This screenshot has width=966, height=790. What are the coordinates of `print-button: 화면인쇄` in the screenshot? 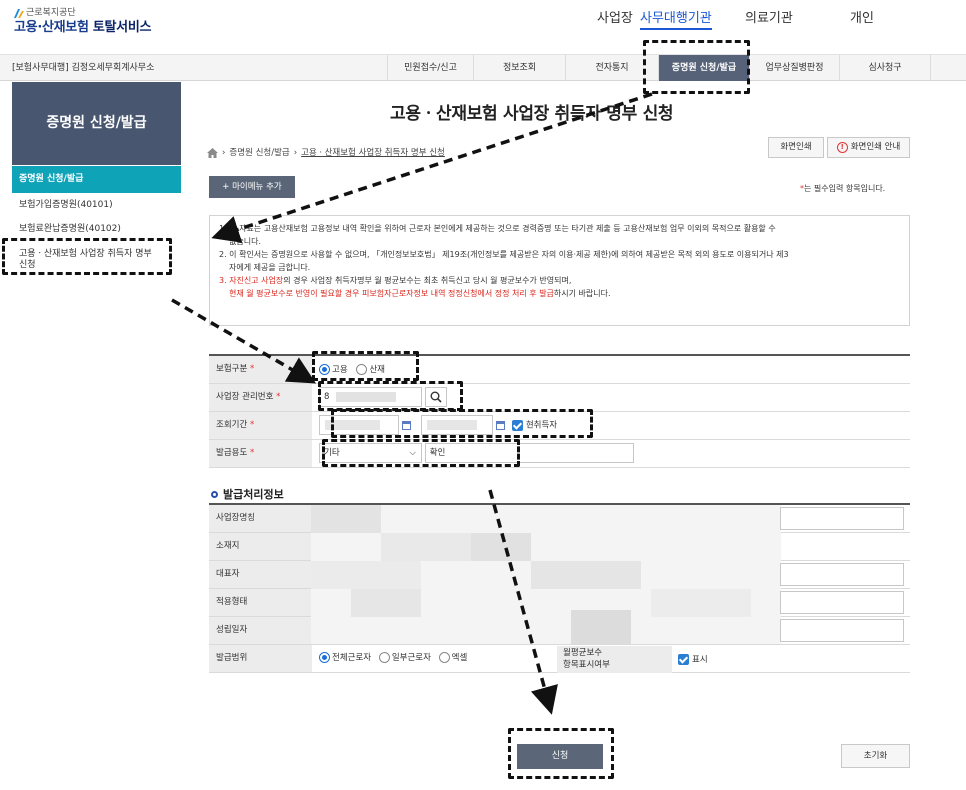 It's located at (796, 147).